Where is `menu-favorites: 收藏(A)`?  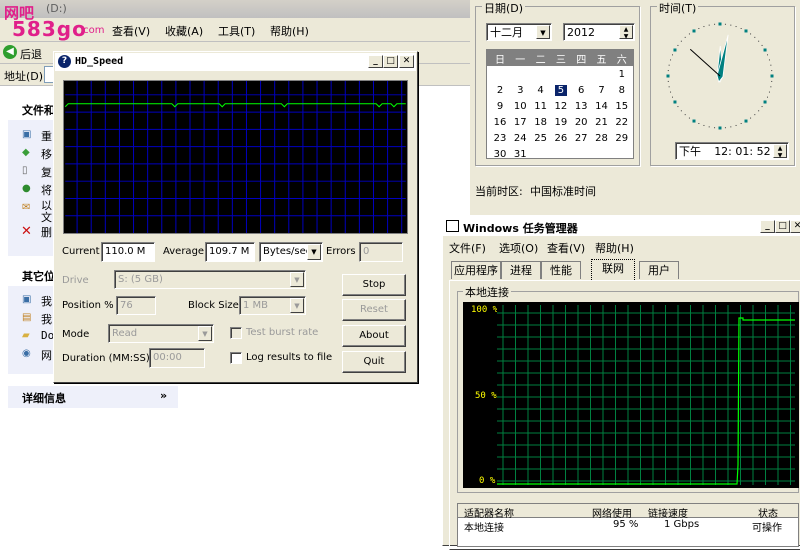 menu-favorites: 收藏(A) is located at coordinates (184, 31).